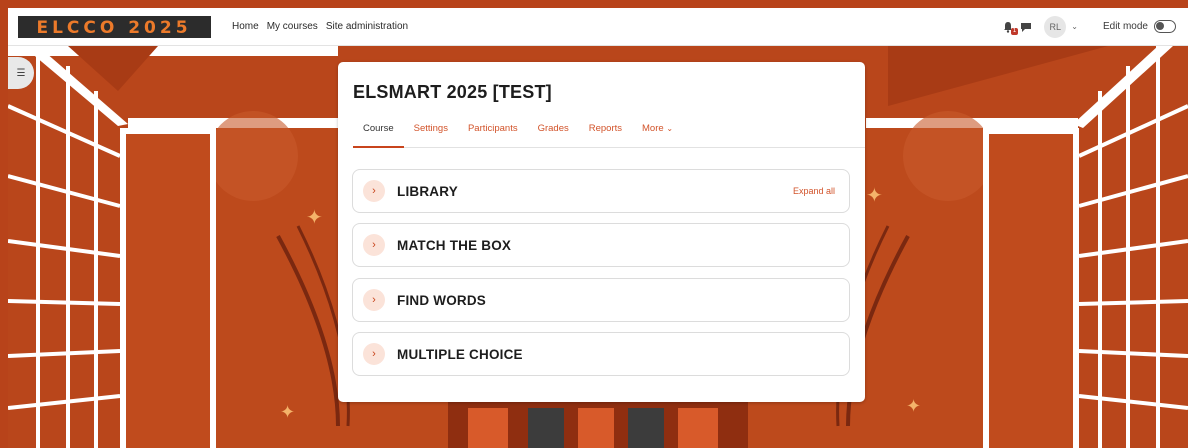 This screenshot has height=448, width=1188. I want to click on primary-navigation: Home My courses Site administration, so click(320, 26).